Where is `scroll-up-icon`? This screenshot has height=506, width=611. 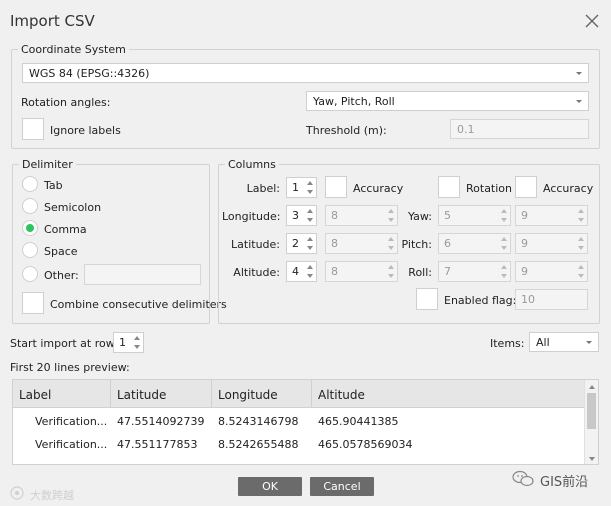 scroll-up-icon is located at coordinates (592, 387).